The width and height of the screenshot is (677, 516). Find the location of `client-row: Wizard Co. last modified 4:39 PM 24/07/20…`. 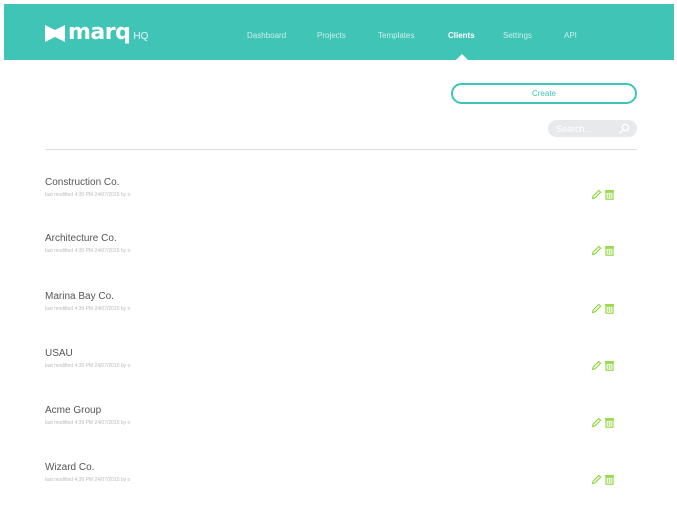

client-row: Wizard Co. last modified 4:39 PM 24/07/20… is located at coordinates (341, 482).